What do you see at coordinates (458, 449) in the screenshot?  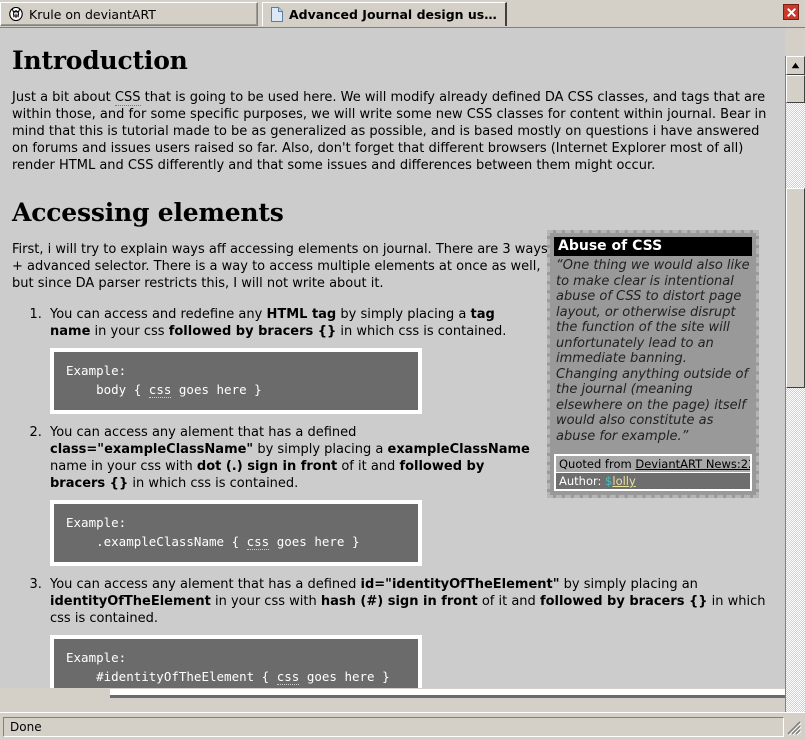 I see `emphasis-text: exampleClassName` at bounding box center [458, 449].